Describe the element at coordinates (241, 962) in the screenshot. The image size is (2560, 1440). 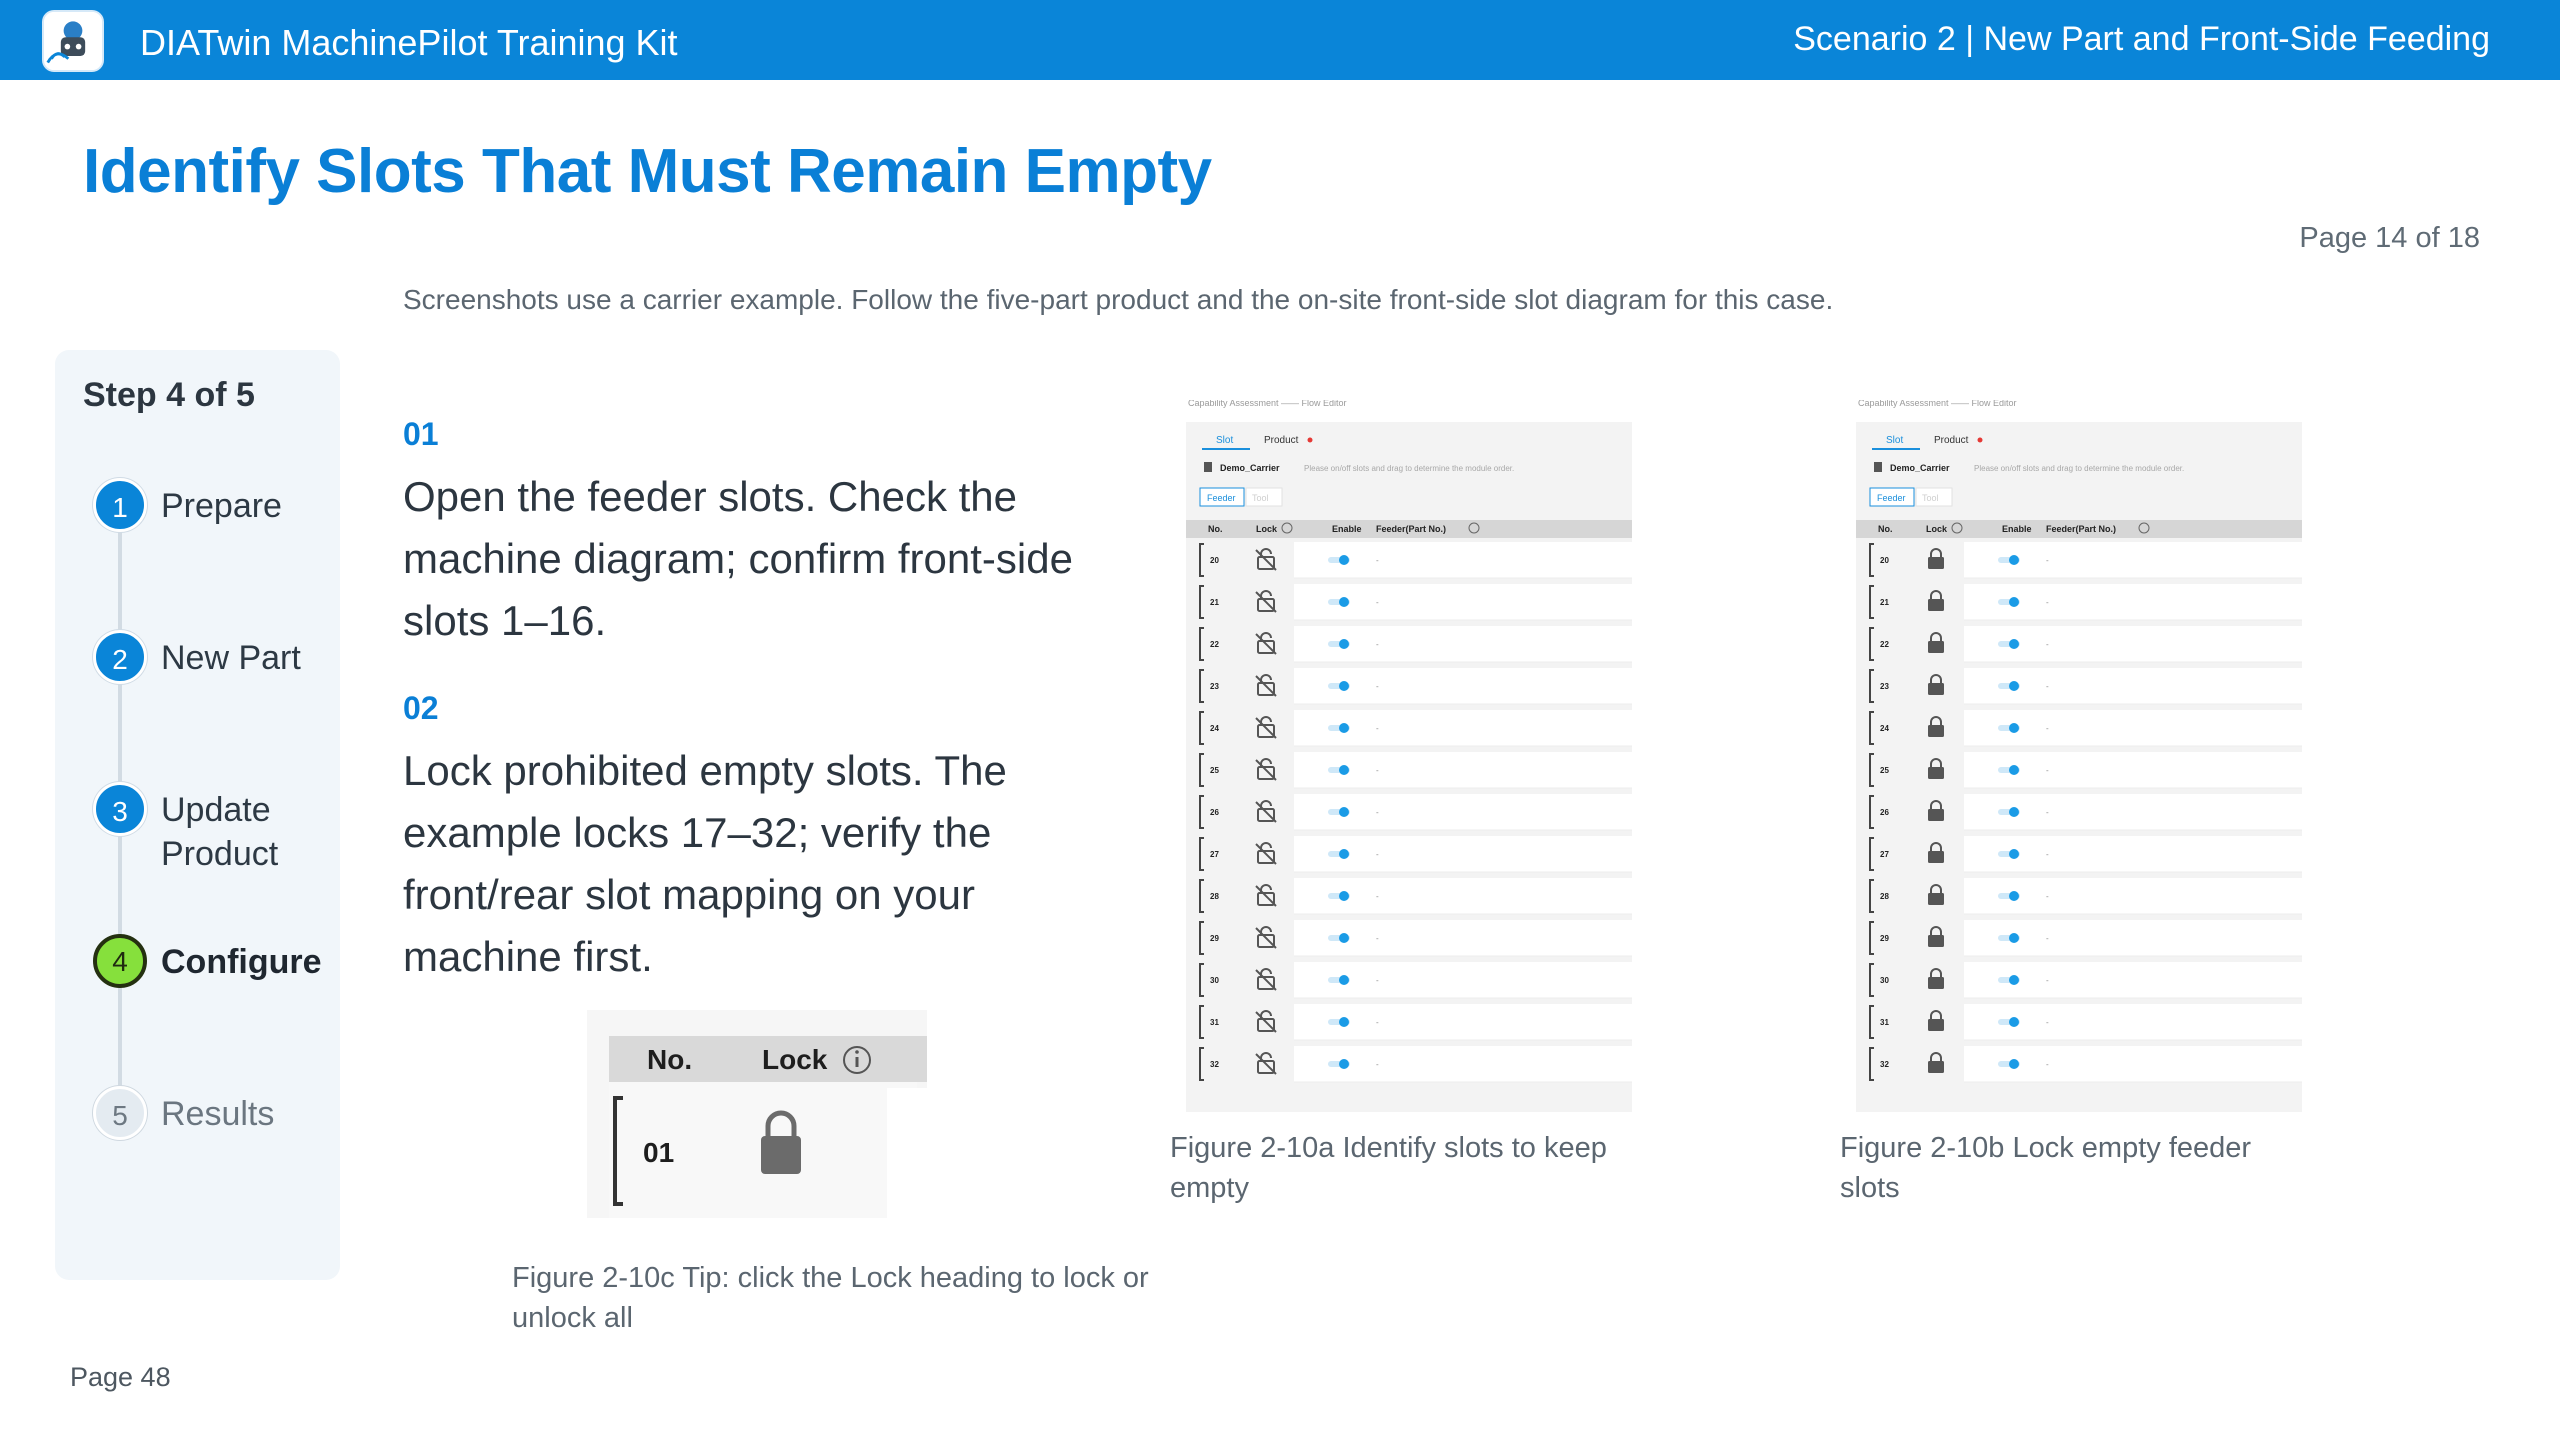
I see `step-label: Configure` at that location.